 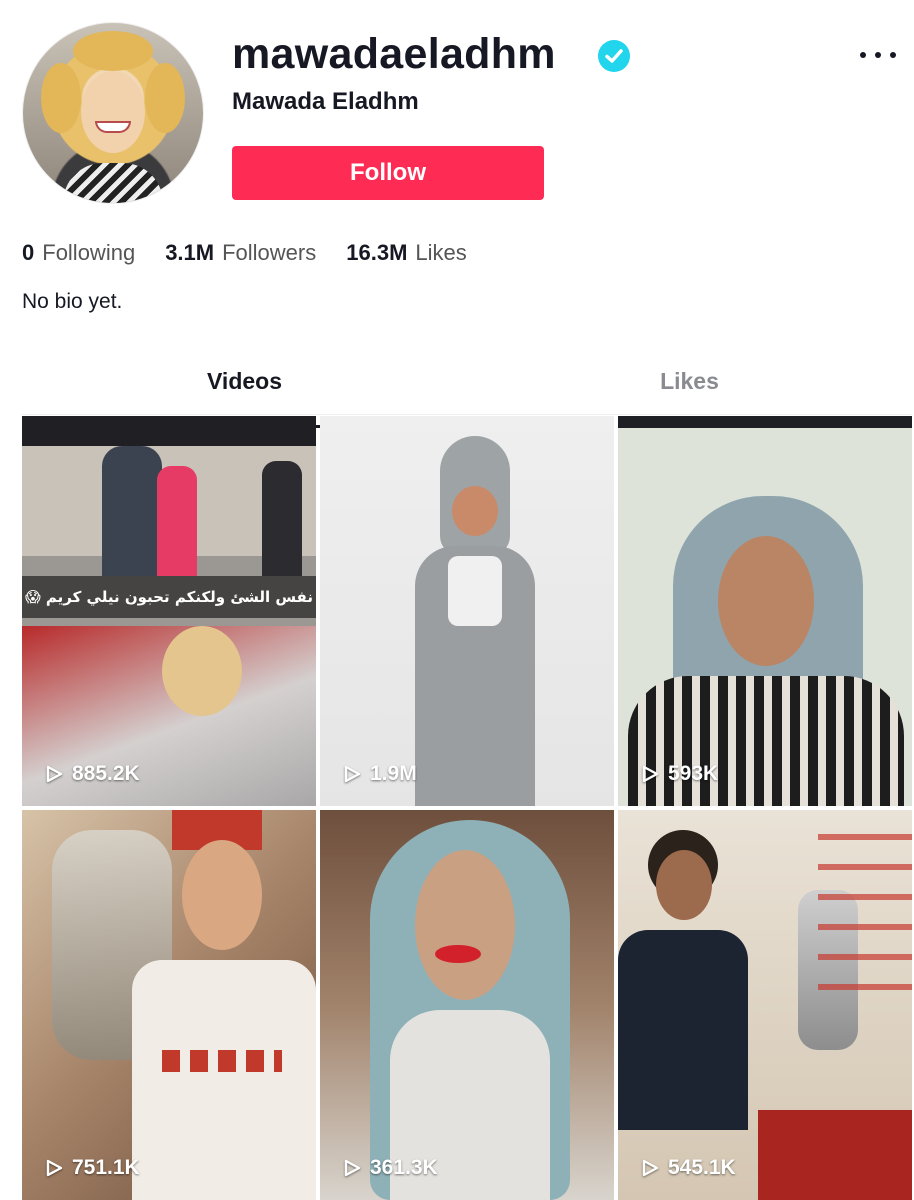 I want to click on verified-check-icon, so click(x=614, y=56).